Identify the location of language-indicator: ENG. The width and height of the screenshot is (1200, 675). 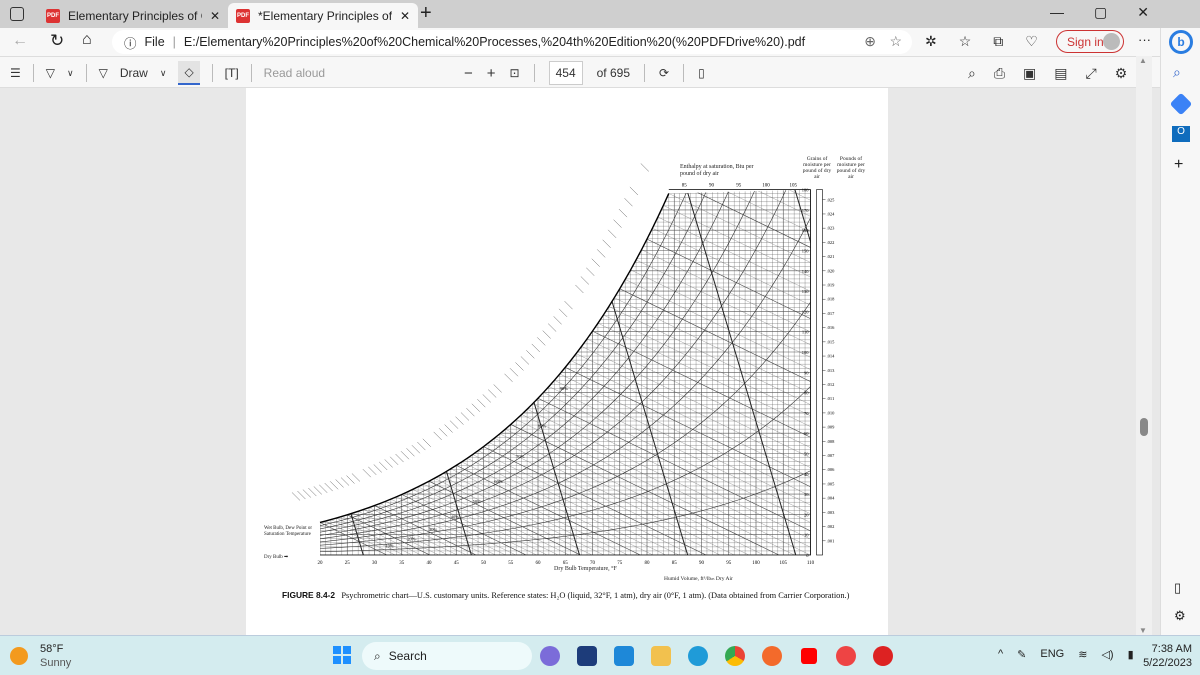
(1052, 654).